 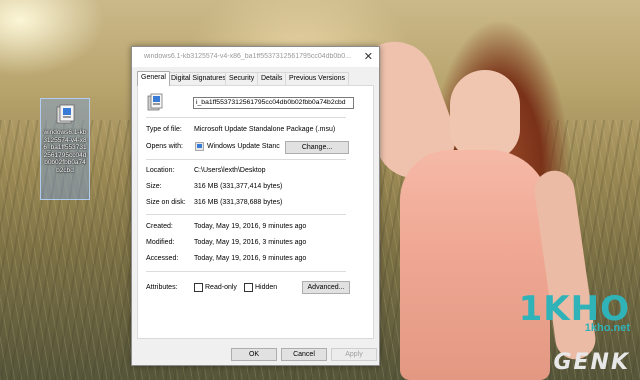 What do you see at coordinates (230, 170) in the screenshot?
I see `location-value: C:\Users\lexth\Desktop` at bounding box center [230, 170].